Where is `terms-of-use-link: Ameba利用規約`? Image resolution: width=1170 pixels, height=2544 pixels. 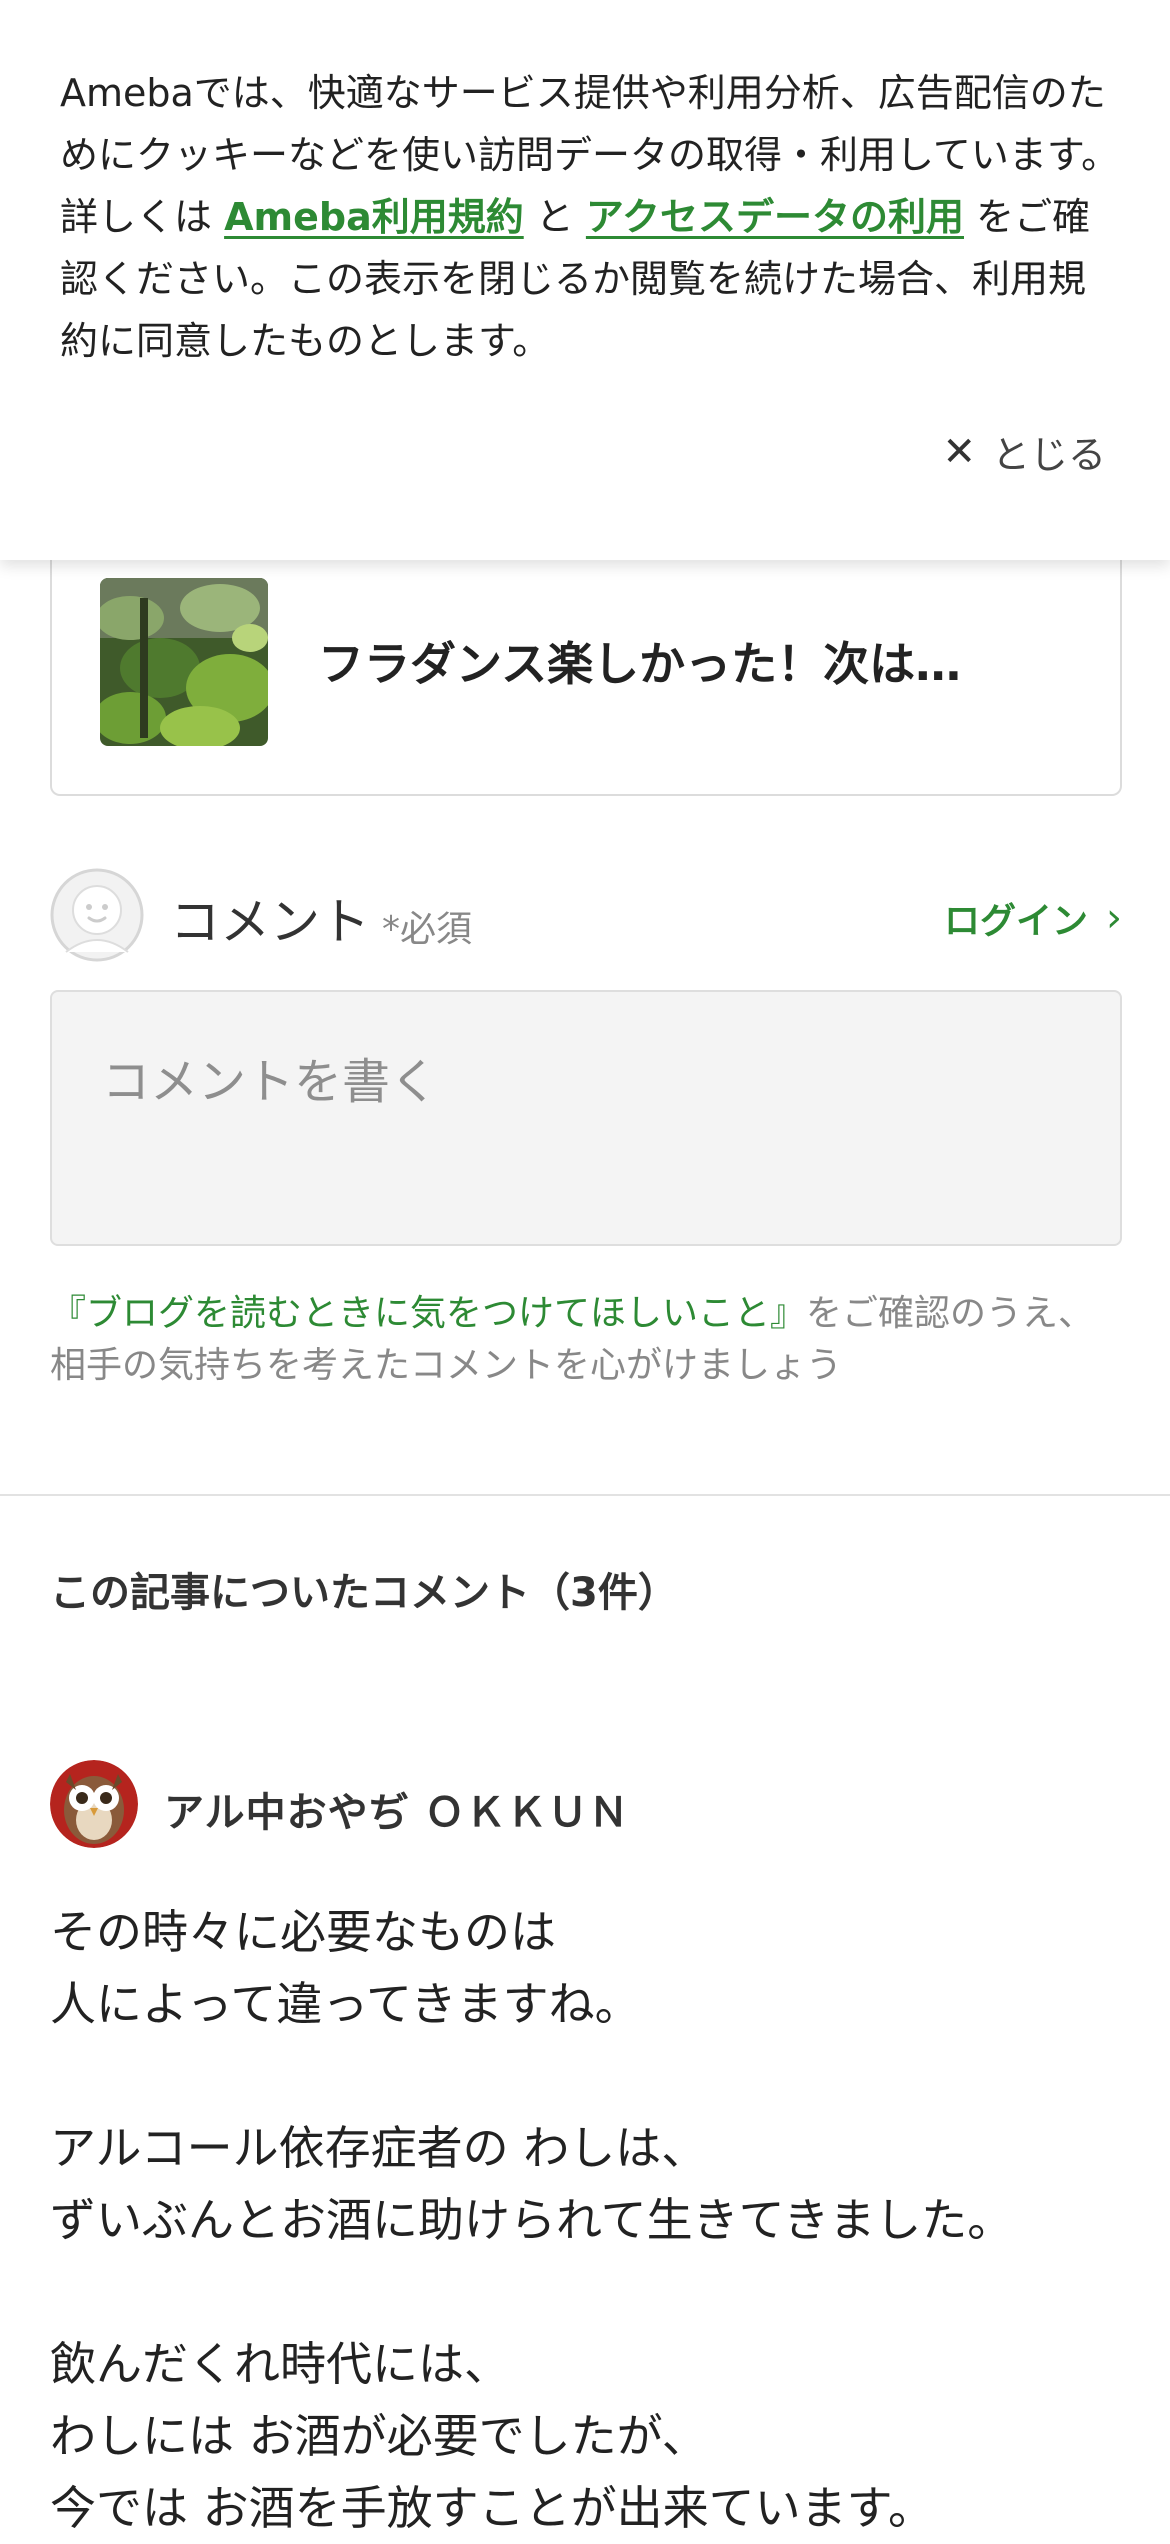 terms-of-use-link: Ameba利用規約 is located at coordinates (374, 217).